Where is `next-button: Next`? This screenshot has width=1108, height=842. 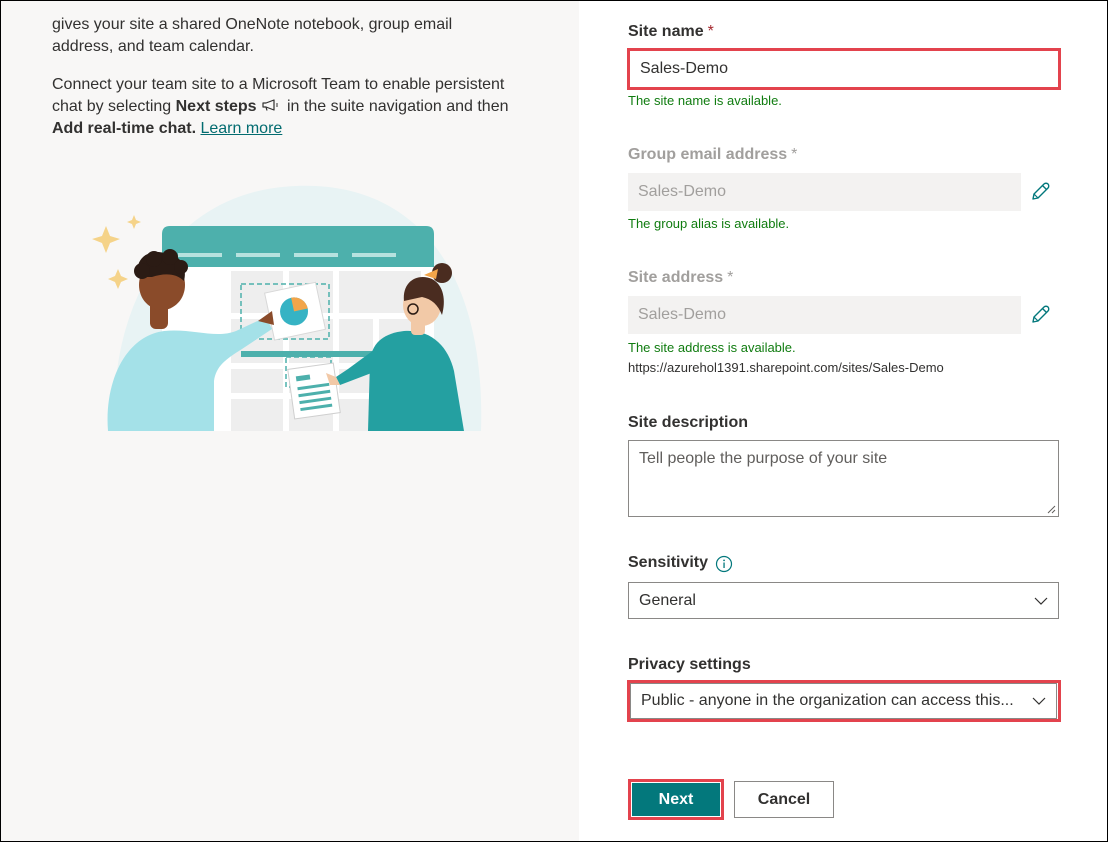 next-button: Next is located at coordinates (676, 799).